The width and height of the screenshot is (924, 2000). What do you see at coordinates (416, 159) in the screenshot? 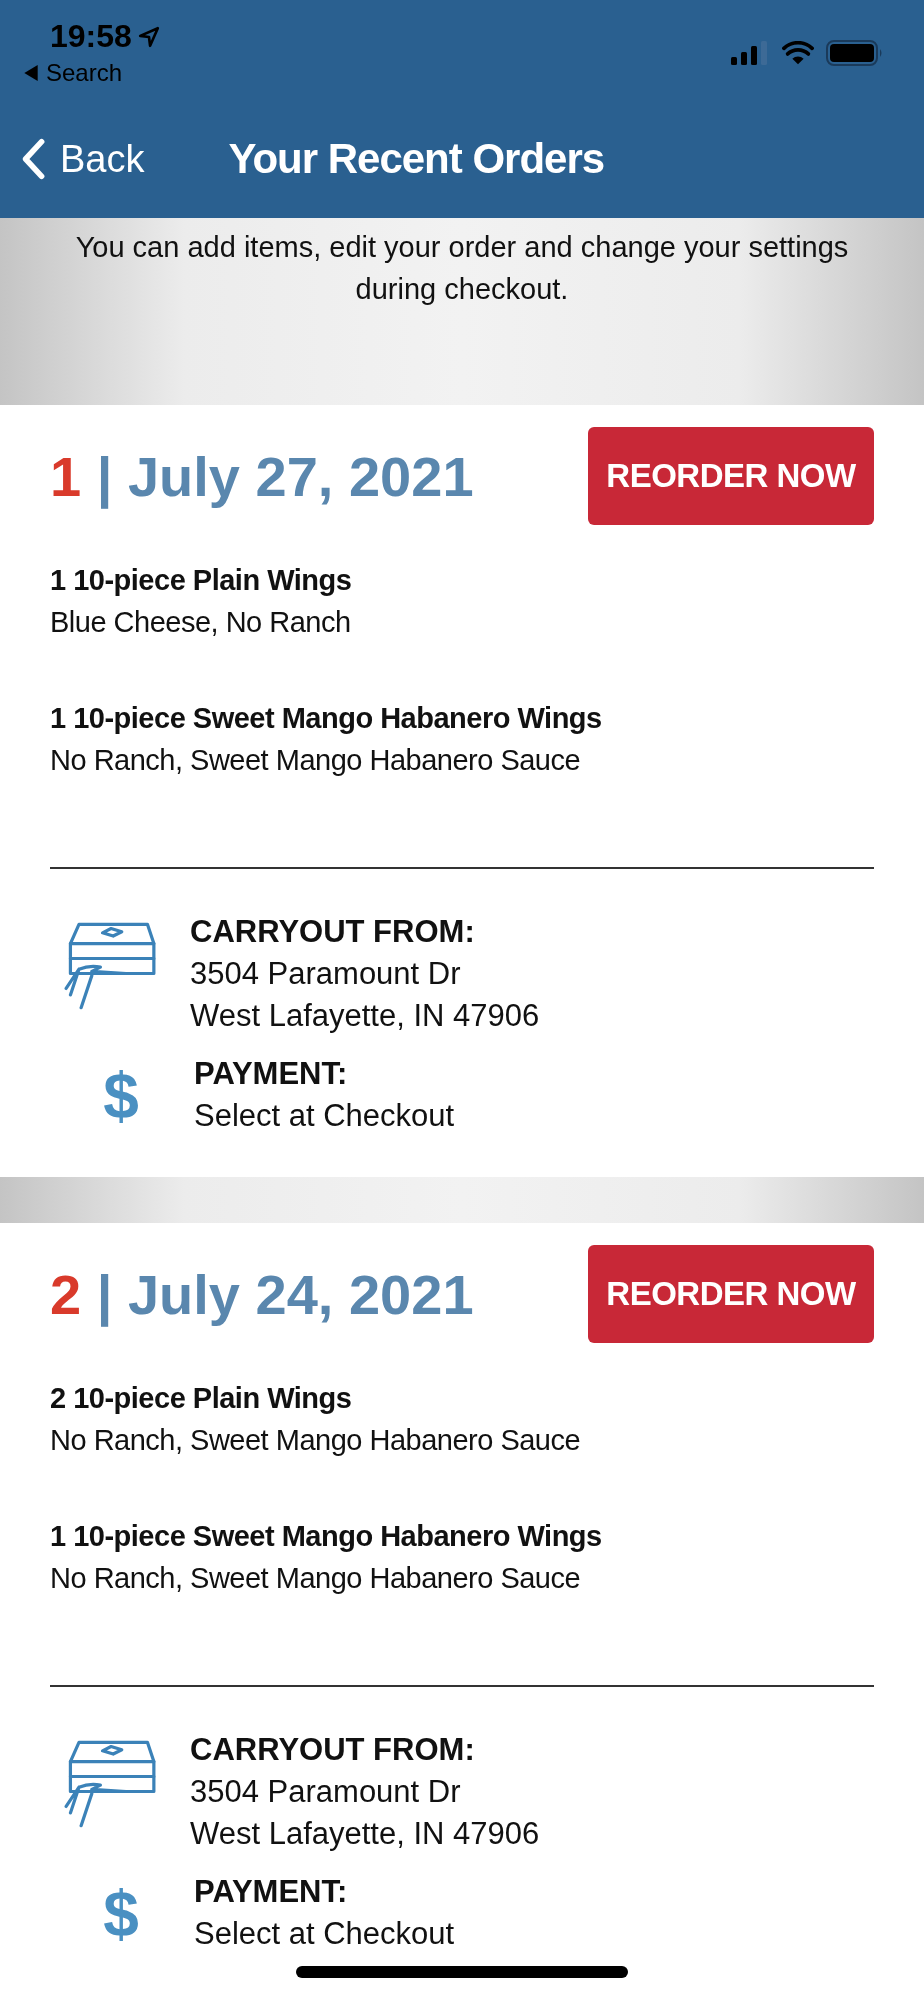
I see `page-title: Your Recent Orders` at bounding box center [416, 159].